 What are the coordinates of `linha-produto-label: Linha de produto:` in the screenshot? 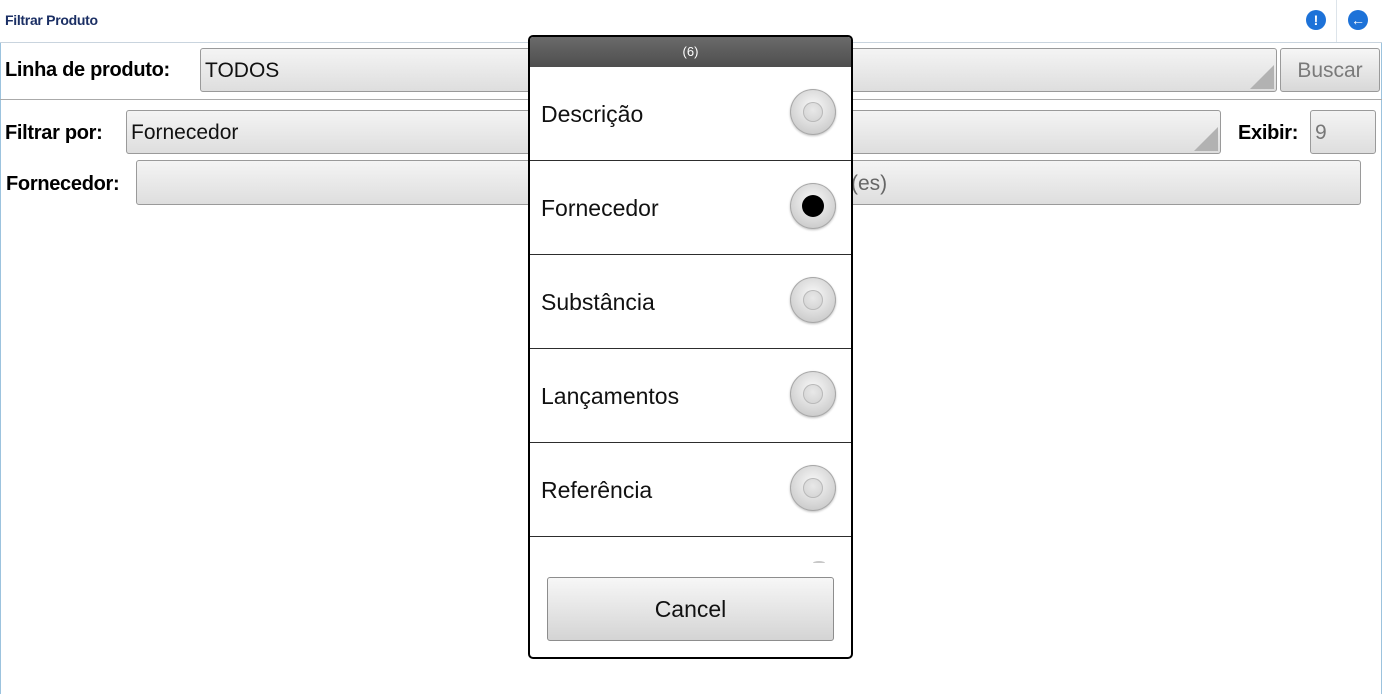 It's located at (87, 70).